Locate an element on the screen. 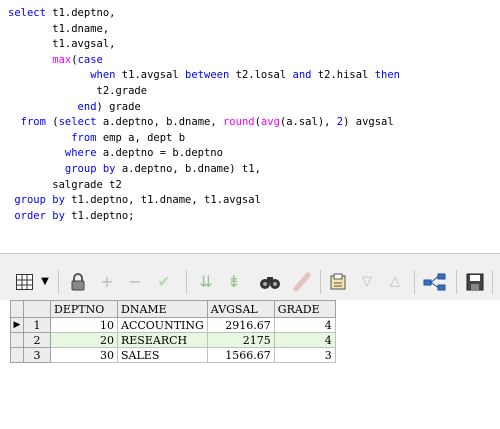 The height and width of the screenshot is (429, 500). cell-deptno: 30 is located at coordinates (84, 355).